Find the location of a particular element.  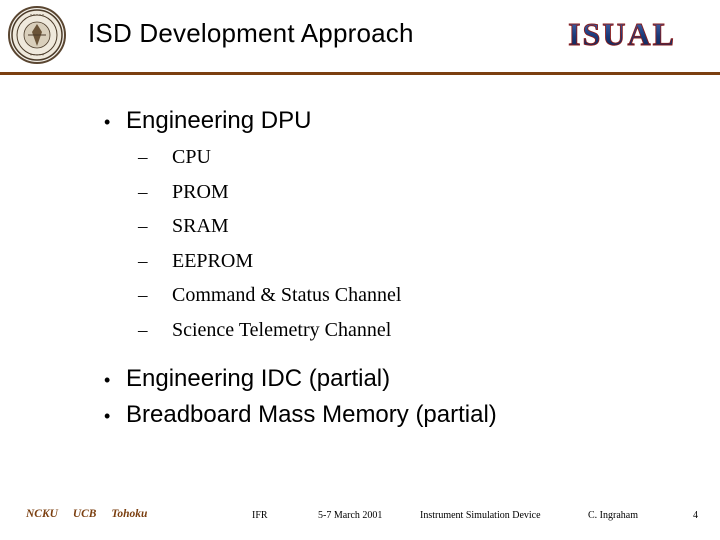

university-seal-icon: * * * * * * * * * * is located at coordinates (37, 35).